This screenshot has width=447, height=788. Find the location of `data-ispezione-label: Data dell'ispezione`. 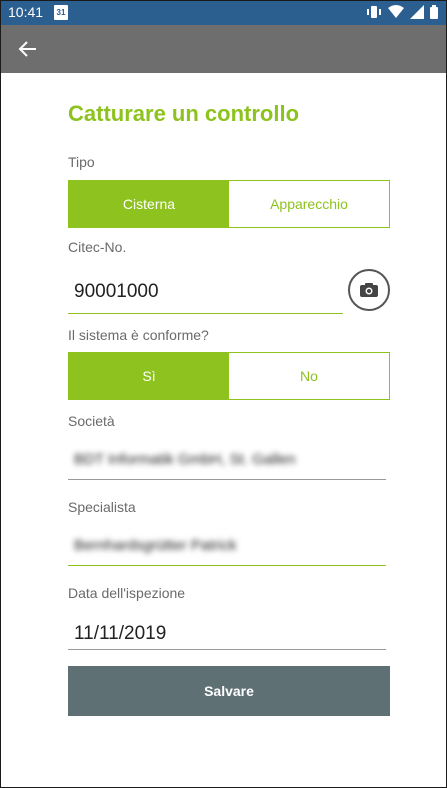

data-ispezione-label: Data dell'ispezione is located at coordinates (127, 593).